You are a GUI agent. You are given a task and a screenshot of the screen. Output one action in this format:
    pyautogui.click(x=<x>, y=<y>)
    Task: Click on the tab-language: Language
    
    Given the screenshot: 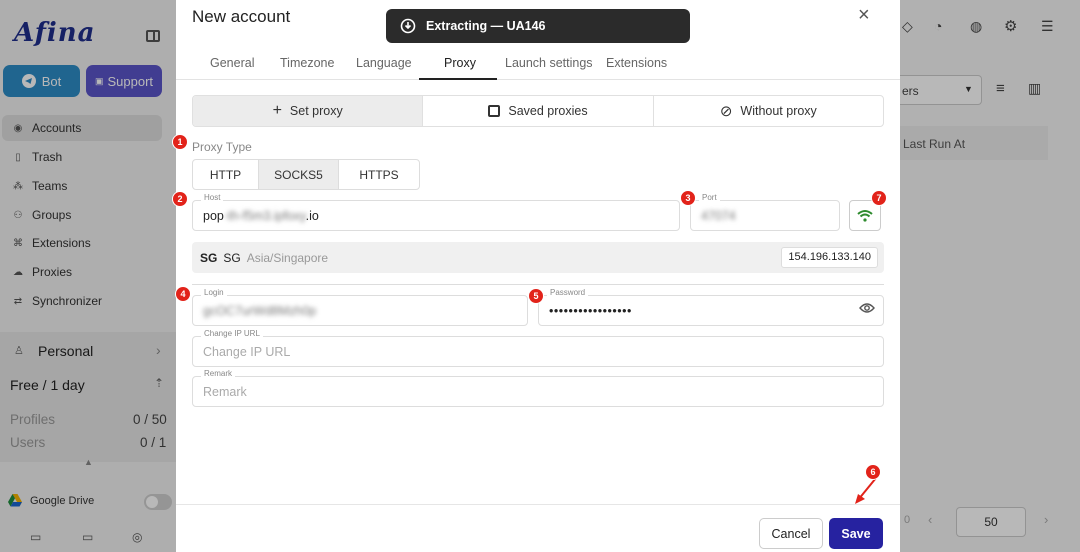 What is the action you would take?
    pyautogui.click(x=384, y=63)
    